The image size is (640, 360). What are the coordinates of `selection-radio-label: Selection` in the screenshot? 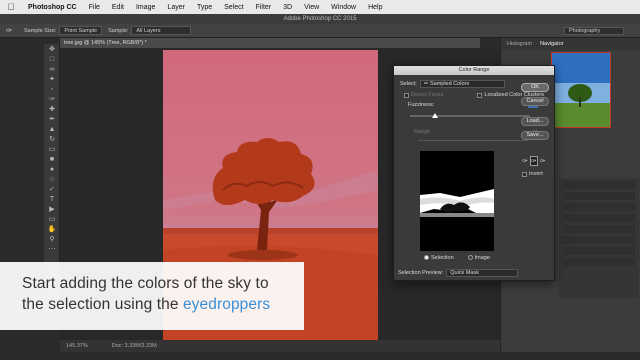 It's located at (442, 258).